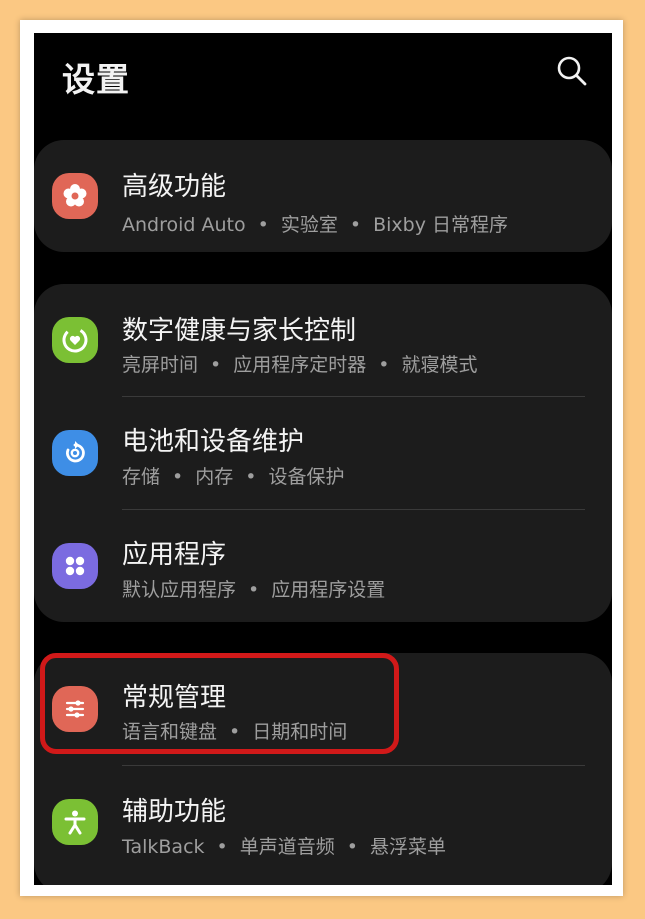 This screenshot has height=919, width=645. Describe the element at coordinates (239, 331) in the screenshot. I see `settings-item-label: 数字健康与家长控制` at that location.